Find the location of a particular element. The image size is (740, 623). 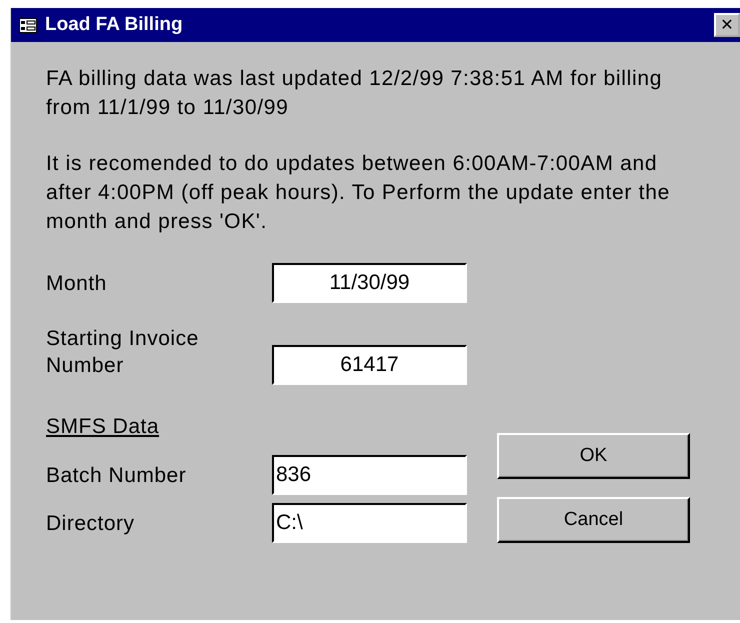

section-heading: SMFS Data is located at coordinates (103, 427).